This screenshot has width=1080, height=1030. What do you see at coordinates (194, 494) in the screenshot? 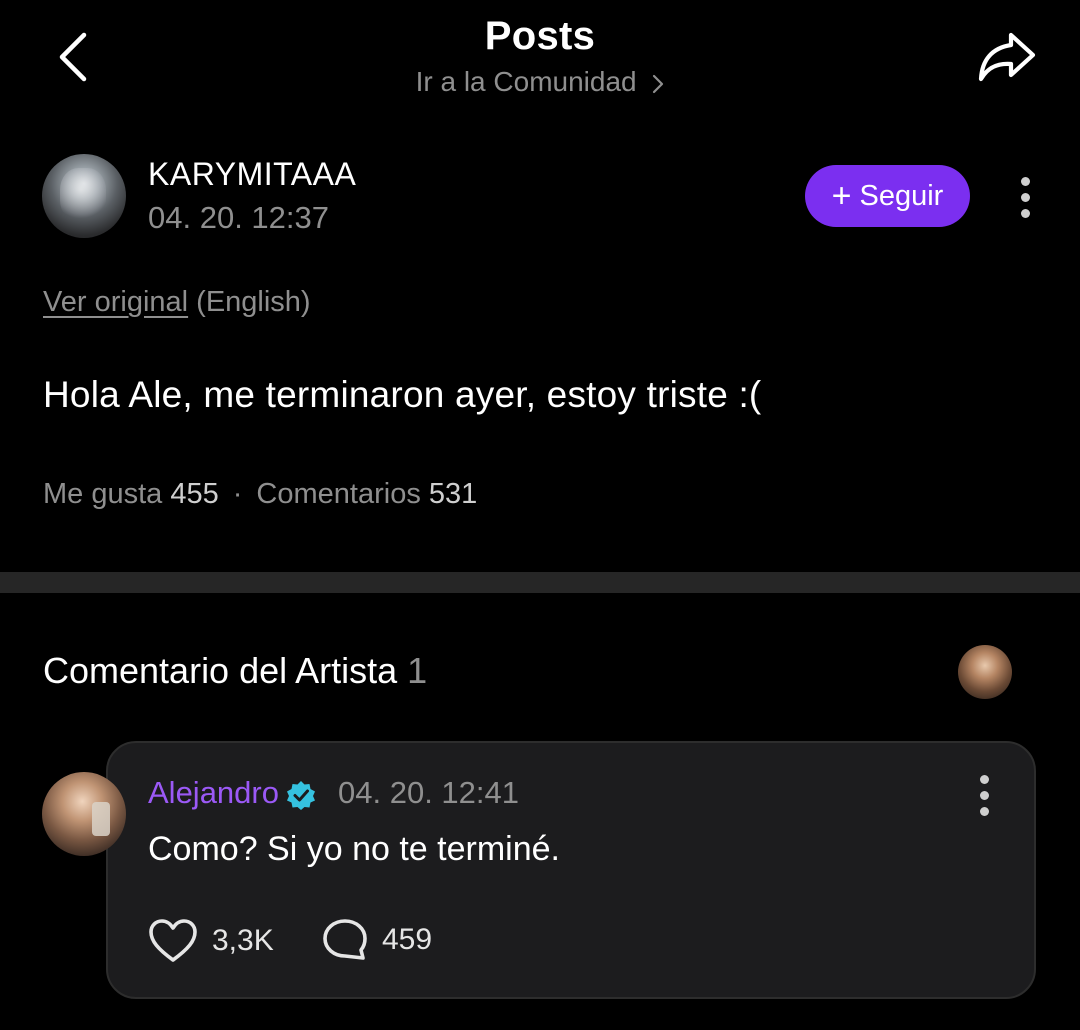
I see `likes-count: 455` at bounding box center [194, 494].